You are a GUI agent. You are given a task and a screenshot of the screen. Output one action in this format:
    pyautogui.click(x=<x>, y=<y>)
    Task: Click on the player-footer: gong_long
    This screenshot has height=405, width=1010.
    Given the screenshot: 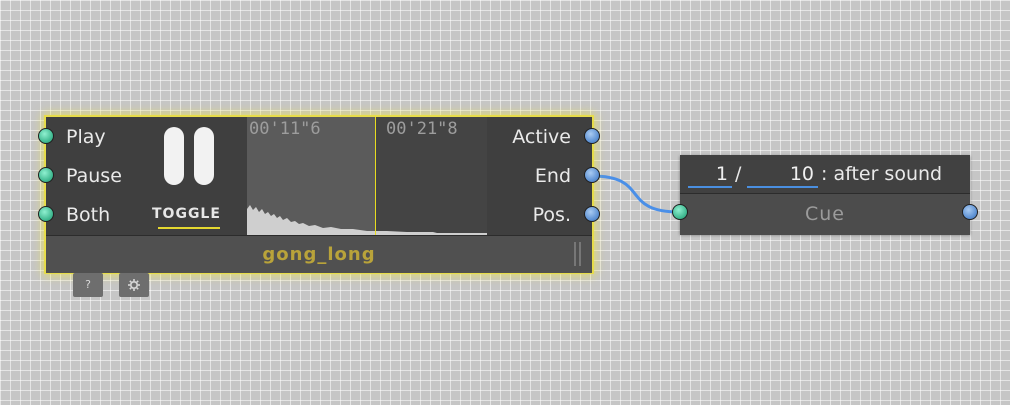 What is the action you would take?
    pyautogui.click(x=319, y=254)
    